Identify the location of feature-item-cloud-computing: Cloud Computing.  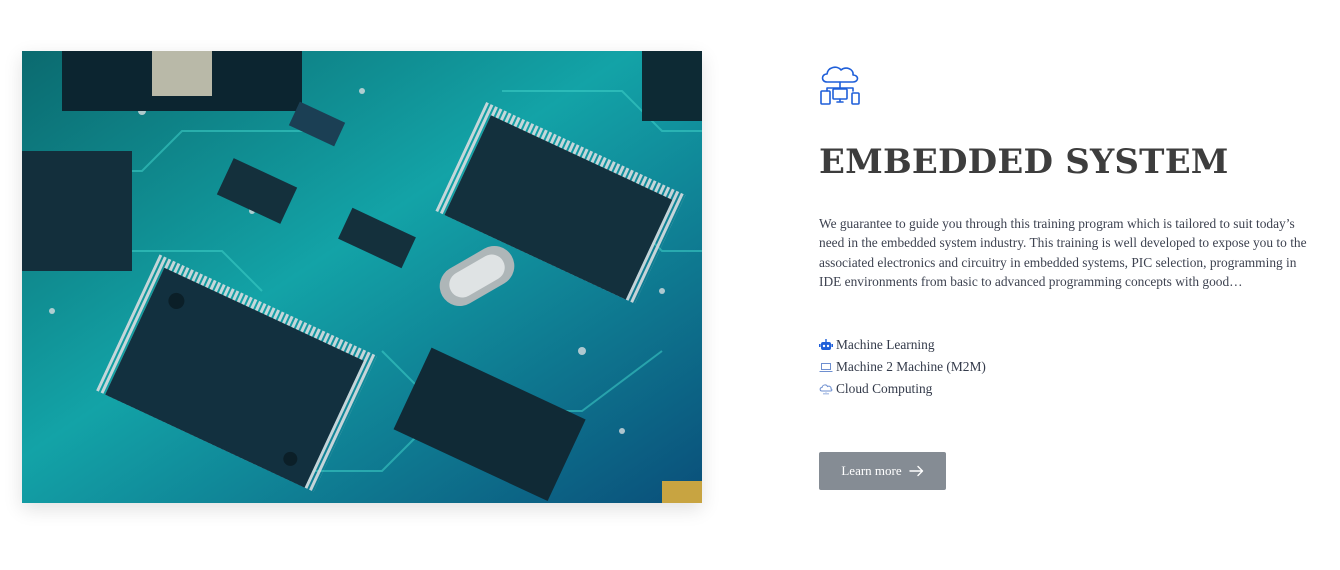
(902, 389).